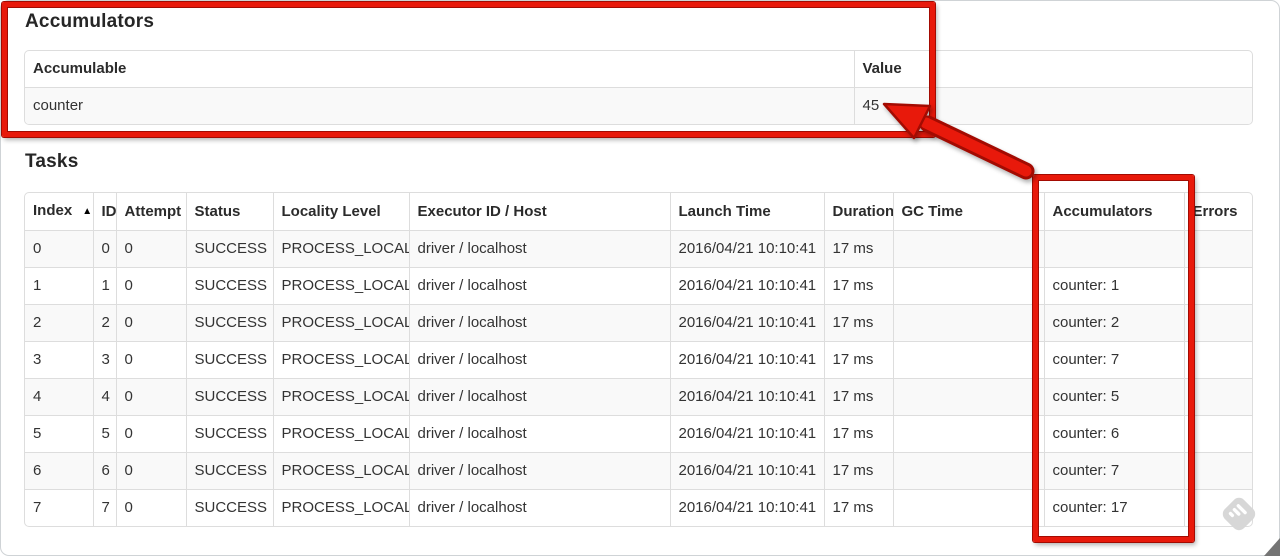 This screenshot has width=1280, height=556. Describe the element at coordinates (229, 212) in the screenshot. I see `tasks-column-header-status: Status` at that location.